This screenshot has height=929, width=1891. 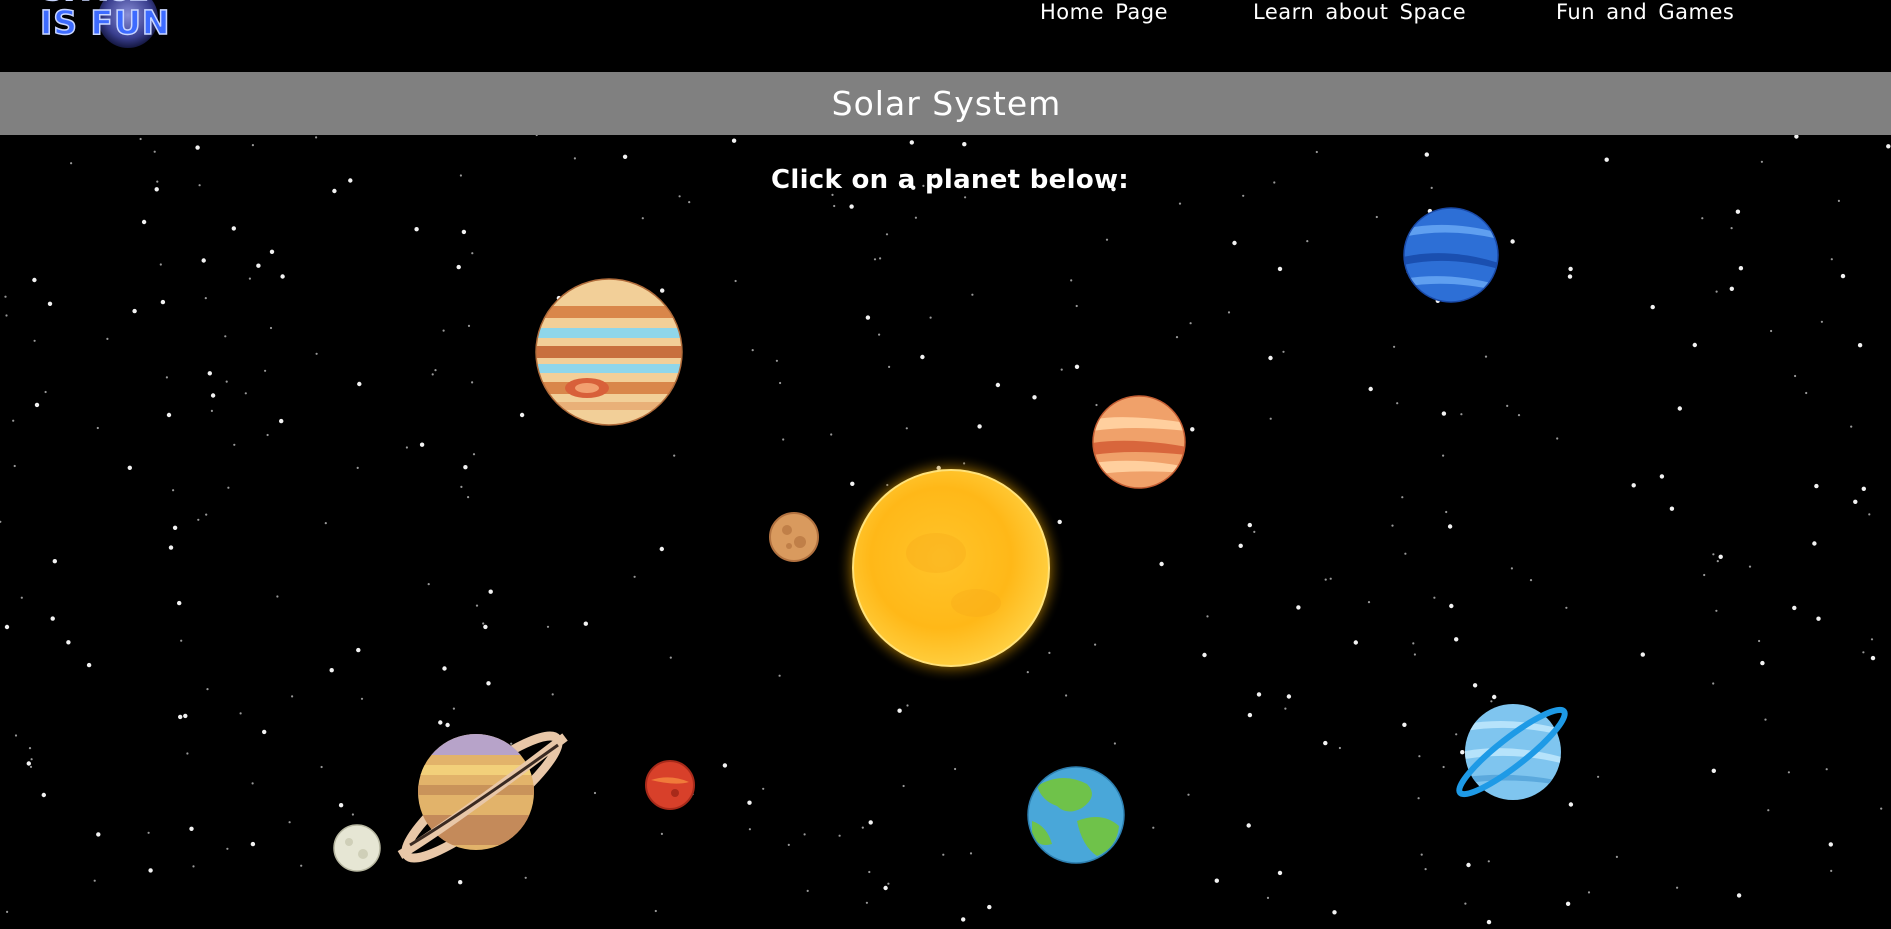 What do you see at coordinates (126, 30) in the screenshot?
I see `site-logo: SPACE IS FUN` at bounding box center [126, 30].